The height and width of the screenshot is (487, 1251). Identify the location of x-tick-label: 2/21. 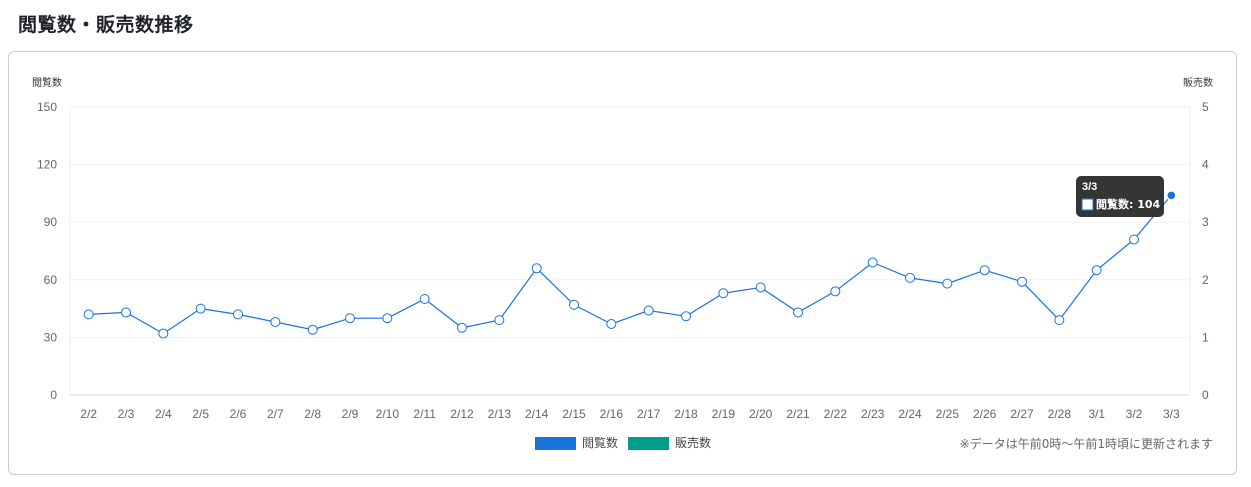
(798, 414).